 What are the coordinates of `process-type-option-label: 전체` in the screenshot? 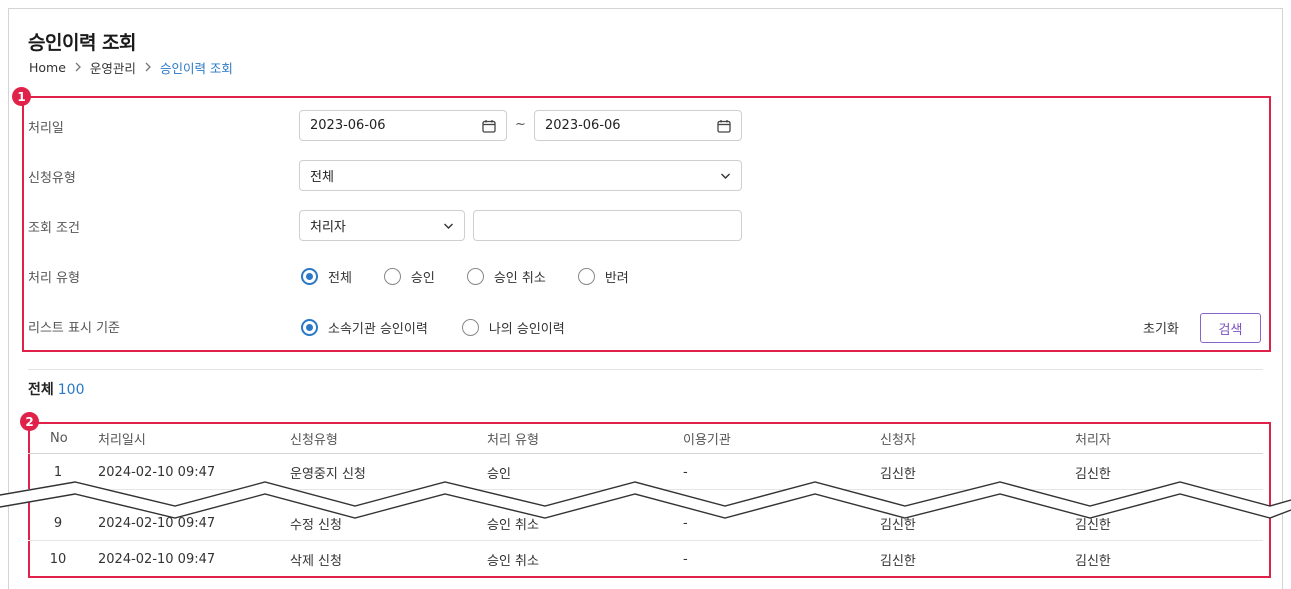 It's located at (340, 278).